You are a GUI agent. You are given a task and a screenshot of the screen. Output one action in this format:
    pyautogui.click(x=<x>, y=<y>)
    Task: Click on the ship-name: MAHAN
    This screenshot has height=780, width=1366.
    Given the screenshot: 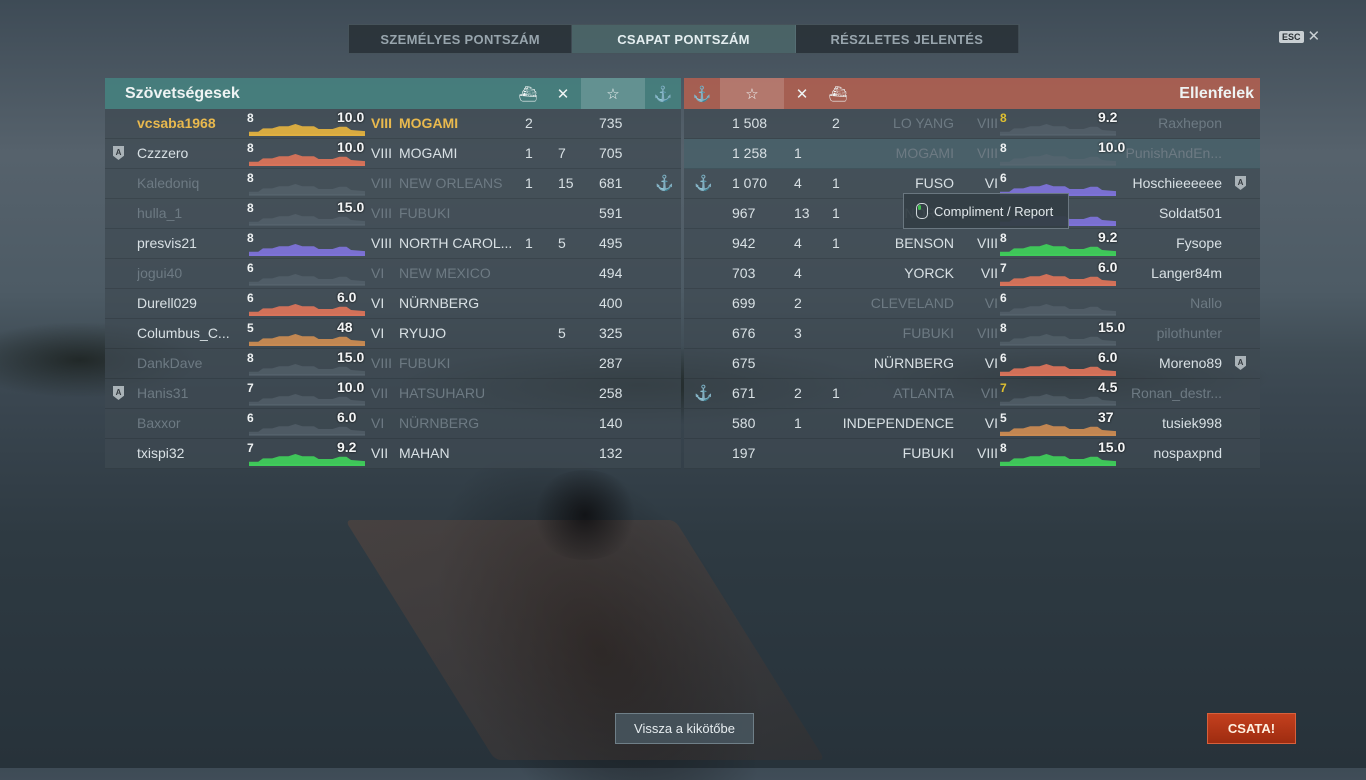 What is the action you would take?
    pyautogui.click(x=424, y=453)
    